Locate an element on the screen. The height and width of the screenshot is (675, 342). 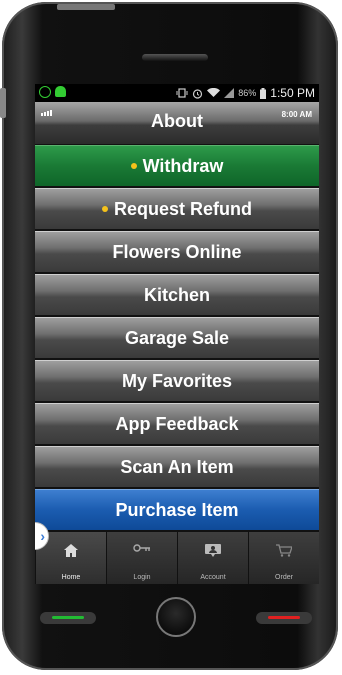
menu-item-label: Request Refund is located at coordinates (182, 208).